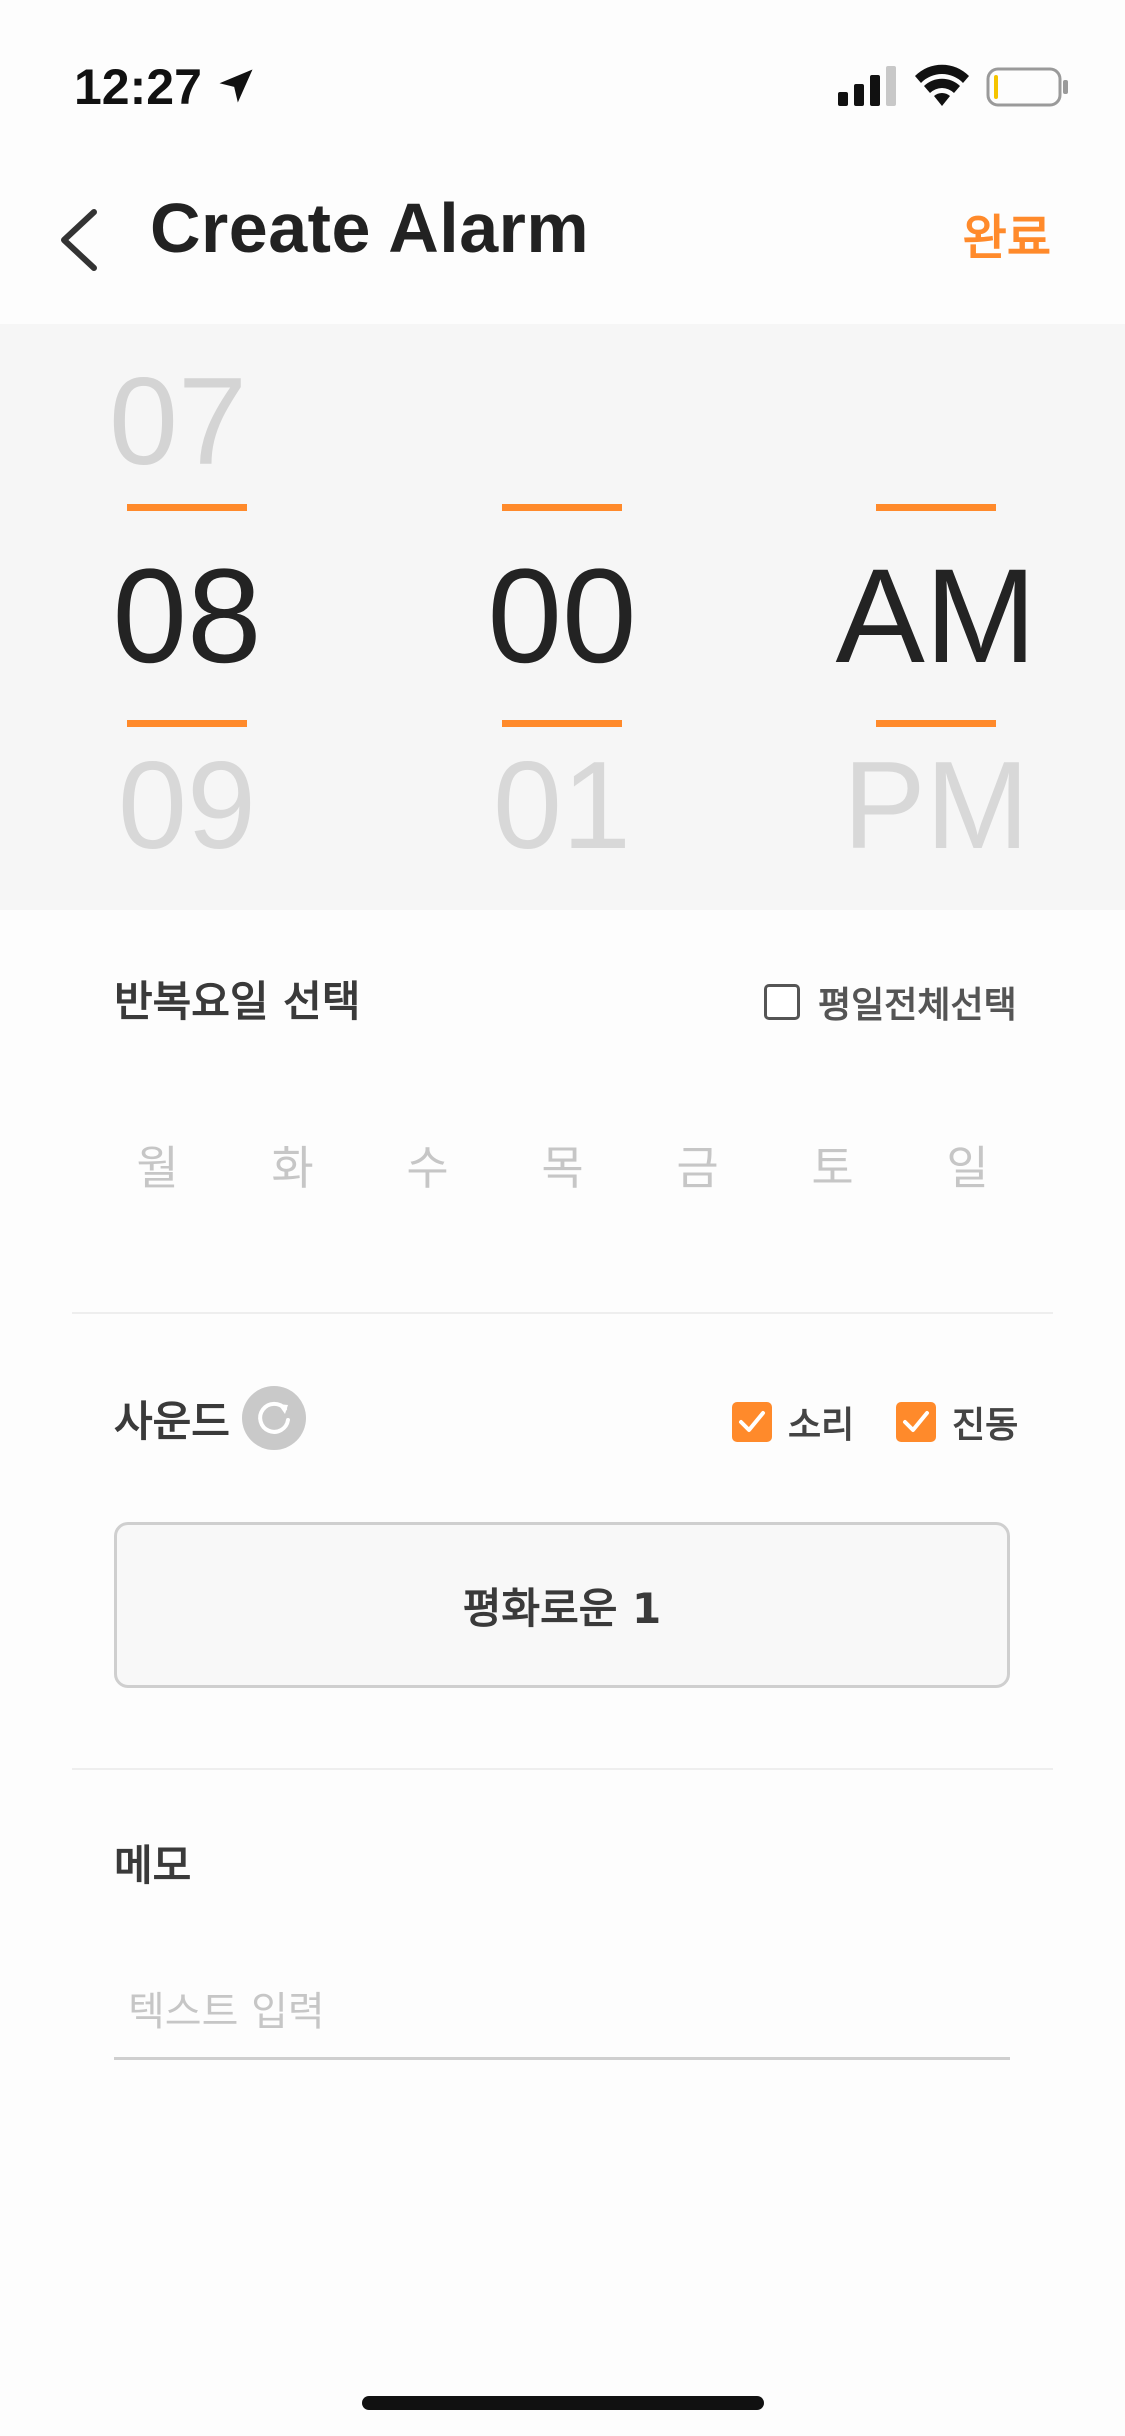 The height and width of the screenshot is (2436, 1125). Describe the element at coordinates (832, 1165) in the screenshot. I see `day-sat: 토` at that location.